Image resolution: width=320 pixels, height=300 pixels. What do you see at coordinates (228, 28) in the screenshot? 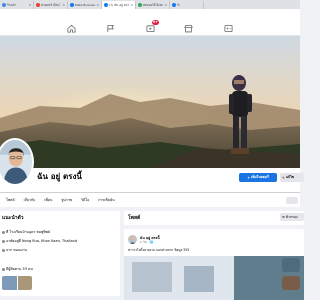
I see `gaming-icon` at bounding box center [228, 28].